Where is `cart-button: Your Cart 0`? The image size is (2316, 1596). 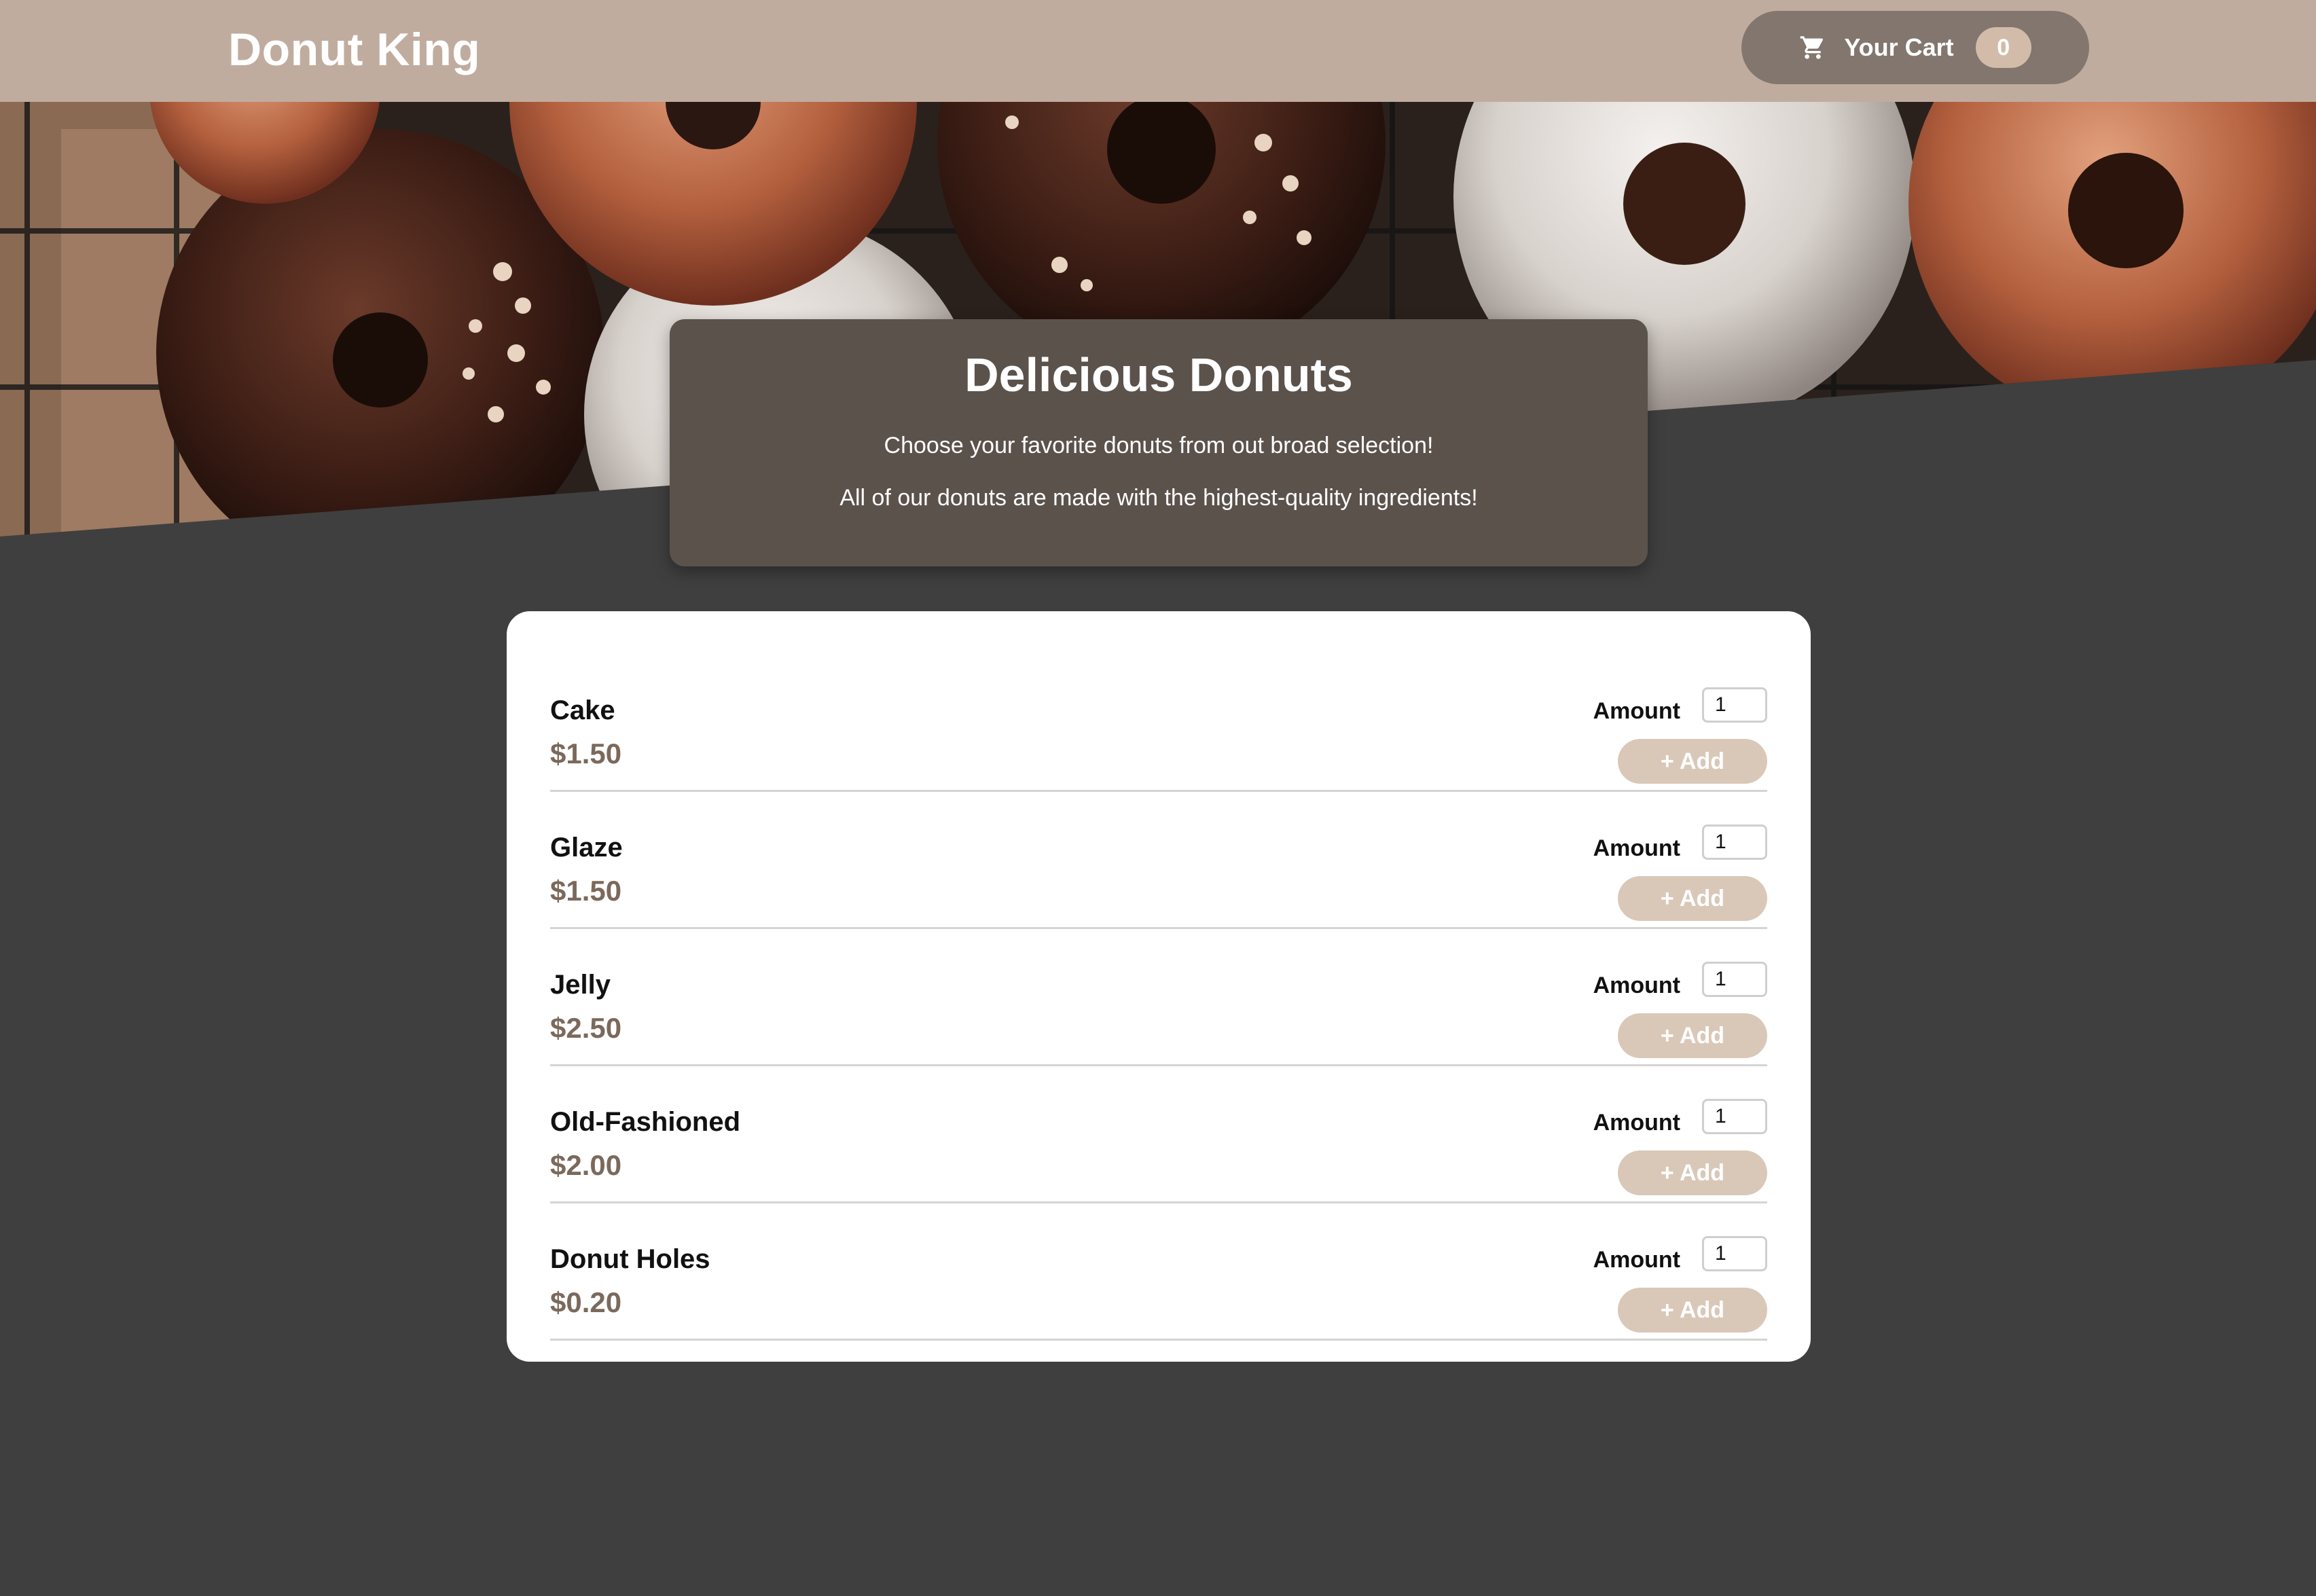
cart-button: Your Cart 0 is located at coordinates (1915, 47).